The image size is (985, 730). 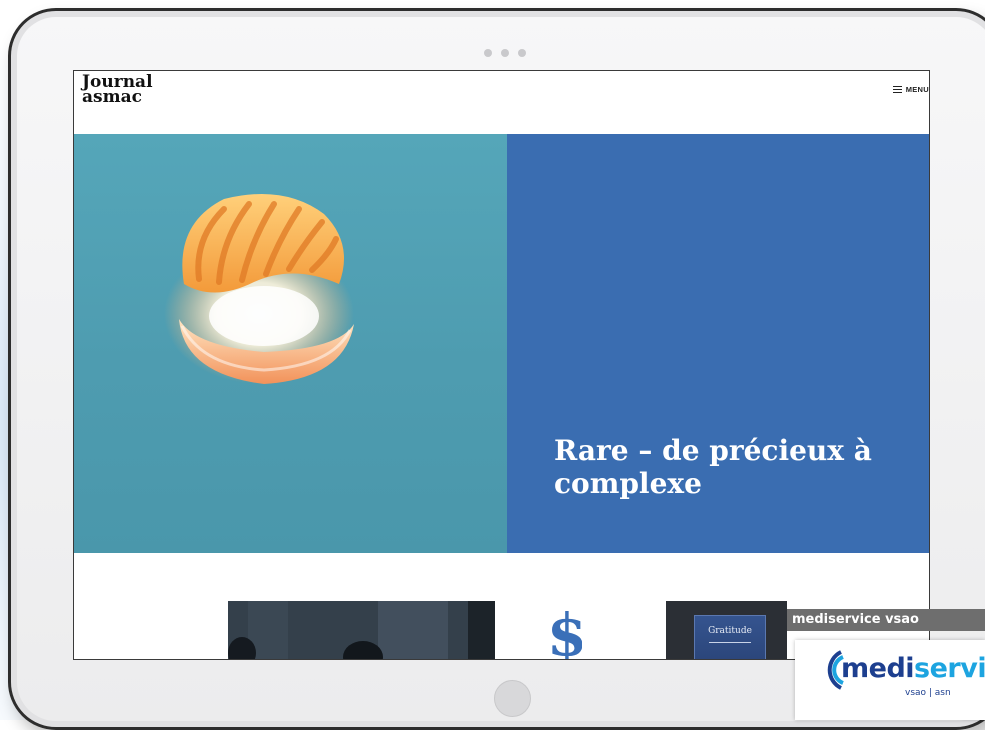 What do you see at coordinates (917, 89) in the screenshot?
I see `menu-label: MENU` at bounding box center [917, 89].